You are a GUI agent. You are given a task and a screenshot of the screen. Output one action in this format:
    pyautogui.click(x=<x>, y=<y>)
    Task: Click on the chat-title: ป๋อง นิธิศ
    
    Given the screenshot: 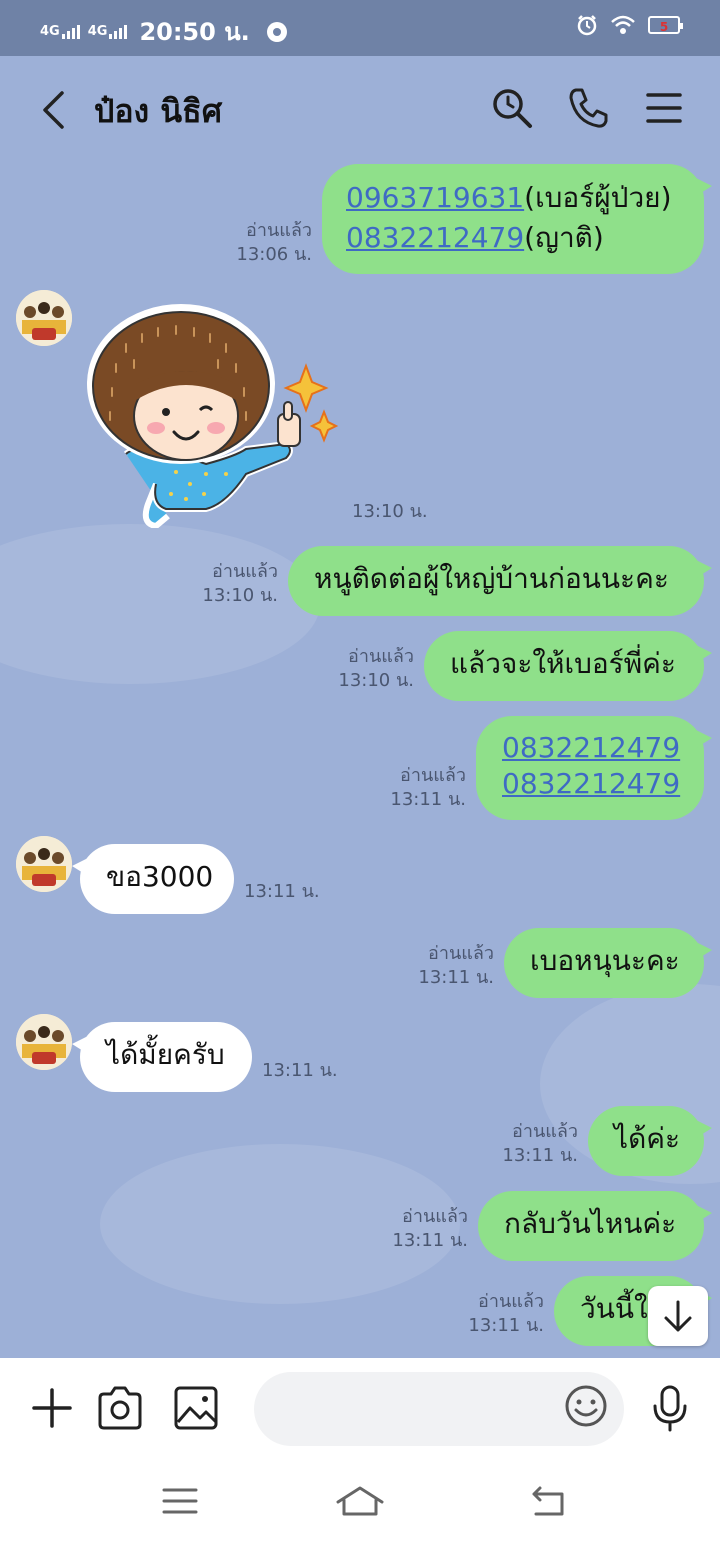 What is the action you would take?
    pyautogui.click(x=158, y=111)
    